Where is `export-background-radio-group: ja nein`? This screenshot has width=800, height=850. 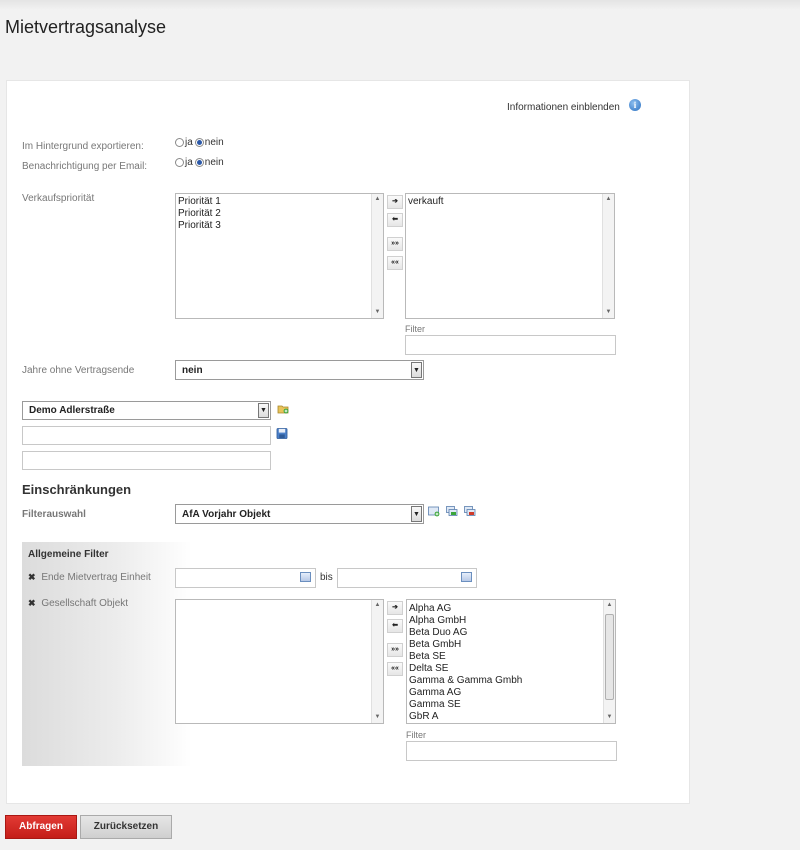
export-background-radio-group: ja nein is located at coordinates (200, 142).